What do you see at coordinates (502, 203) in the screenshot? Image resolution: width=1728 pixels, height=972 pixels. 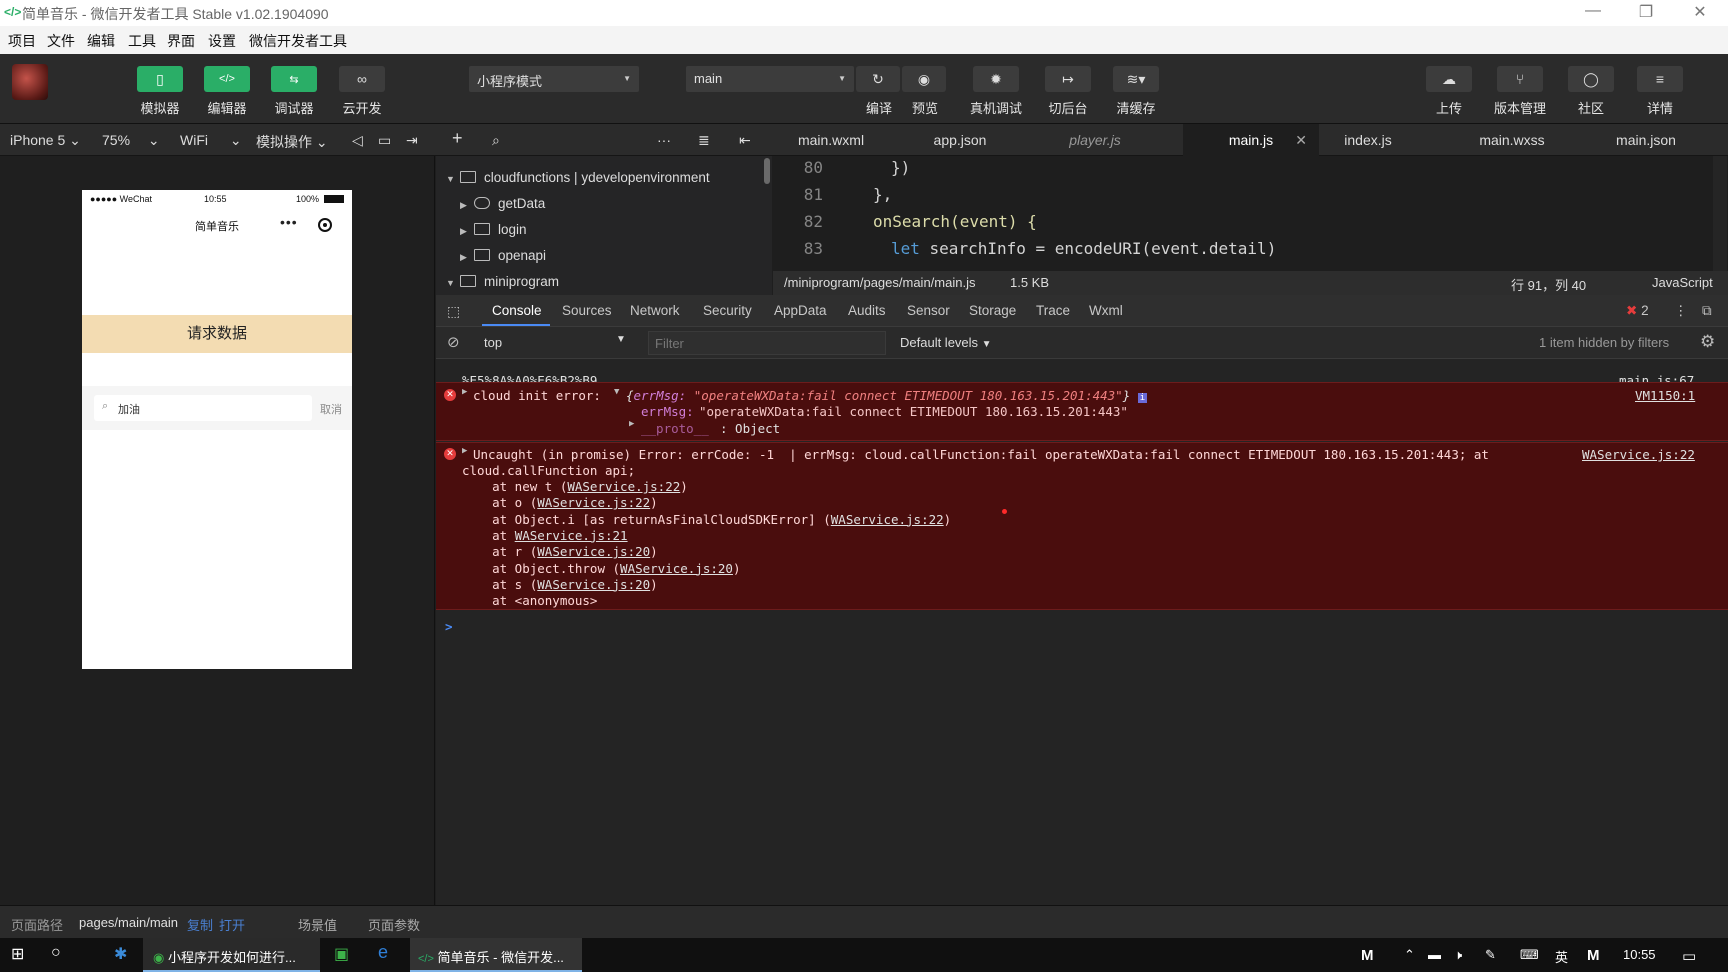 I see `tree-node-getdata: ▶ getData` at bounding box center [502, 203].